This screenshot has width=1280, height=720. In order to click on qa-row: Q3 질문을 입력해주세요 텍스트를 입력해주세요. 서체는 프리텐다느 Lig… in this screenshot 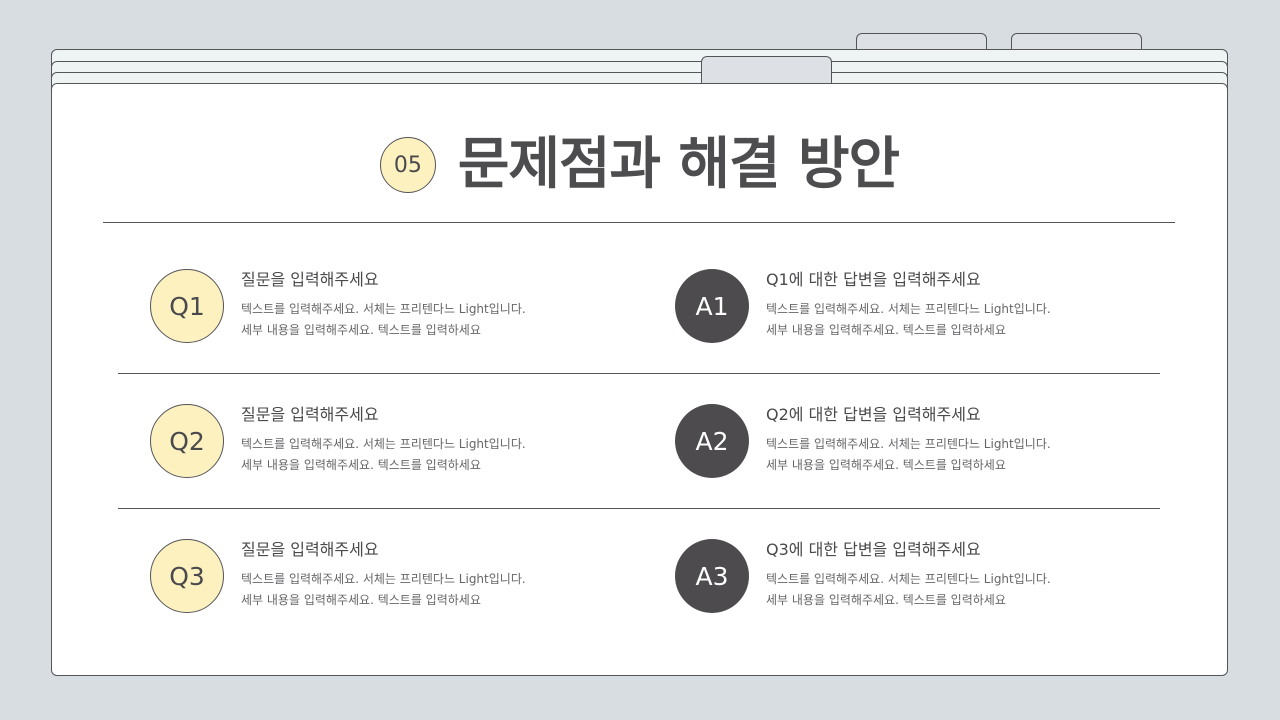, I will do `click(639, 584)`.